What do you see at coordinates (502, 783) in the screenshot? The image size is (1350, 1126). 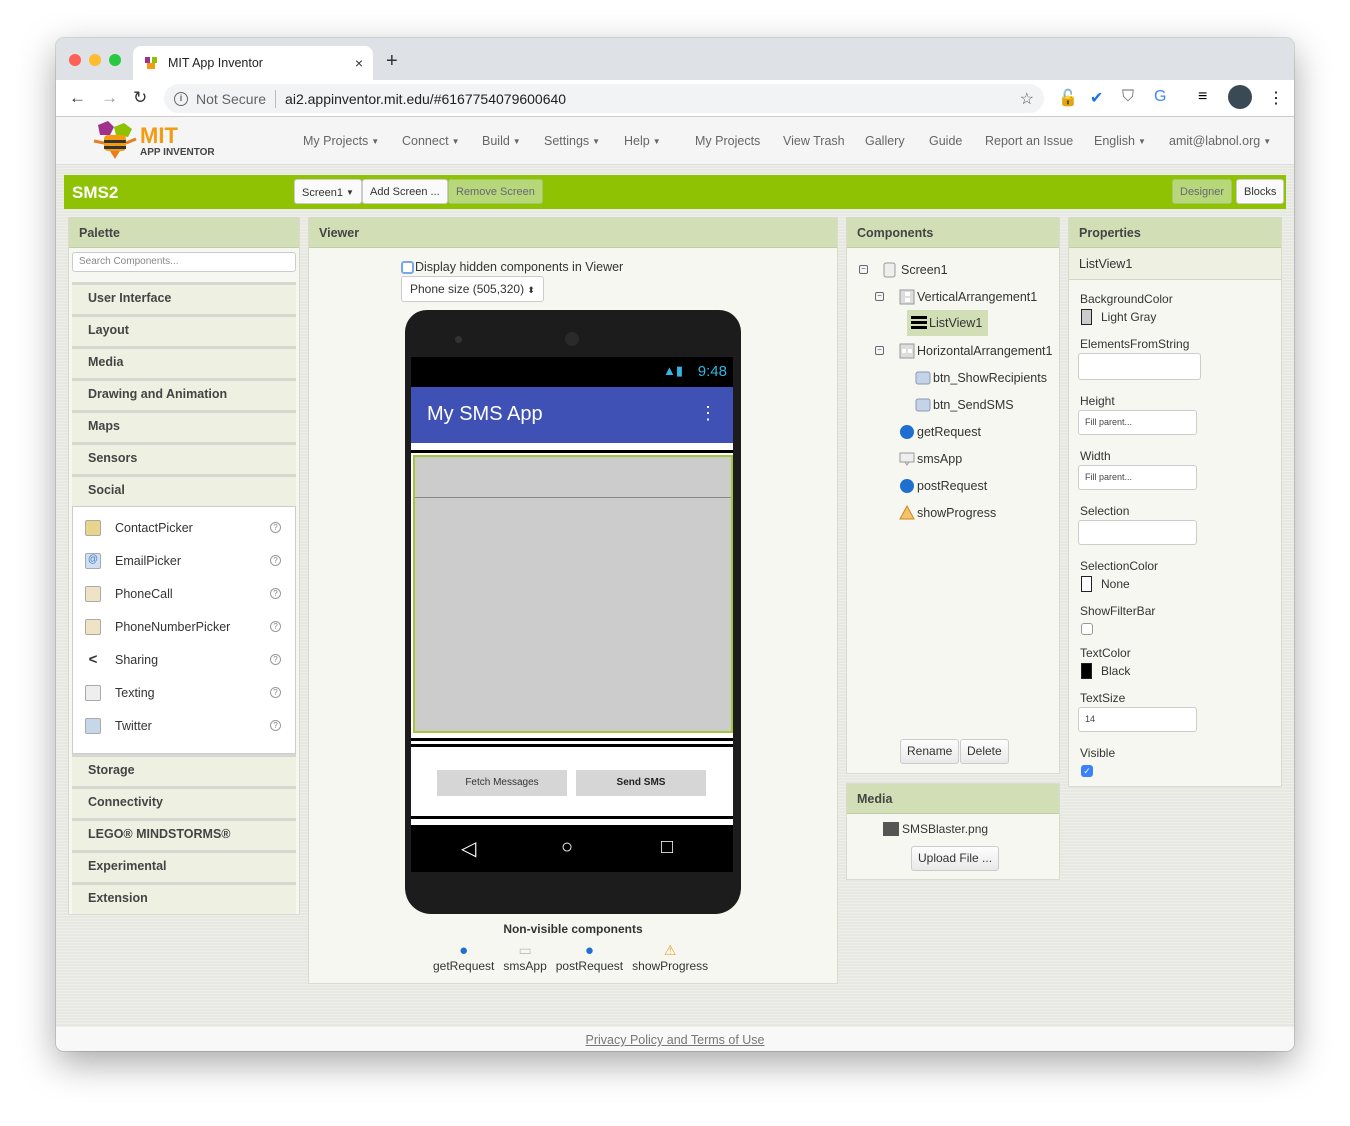 I see `fetch-messages-button: Fetch Messages` at bounding box center [502, 783].